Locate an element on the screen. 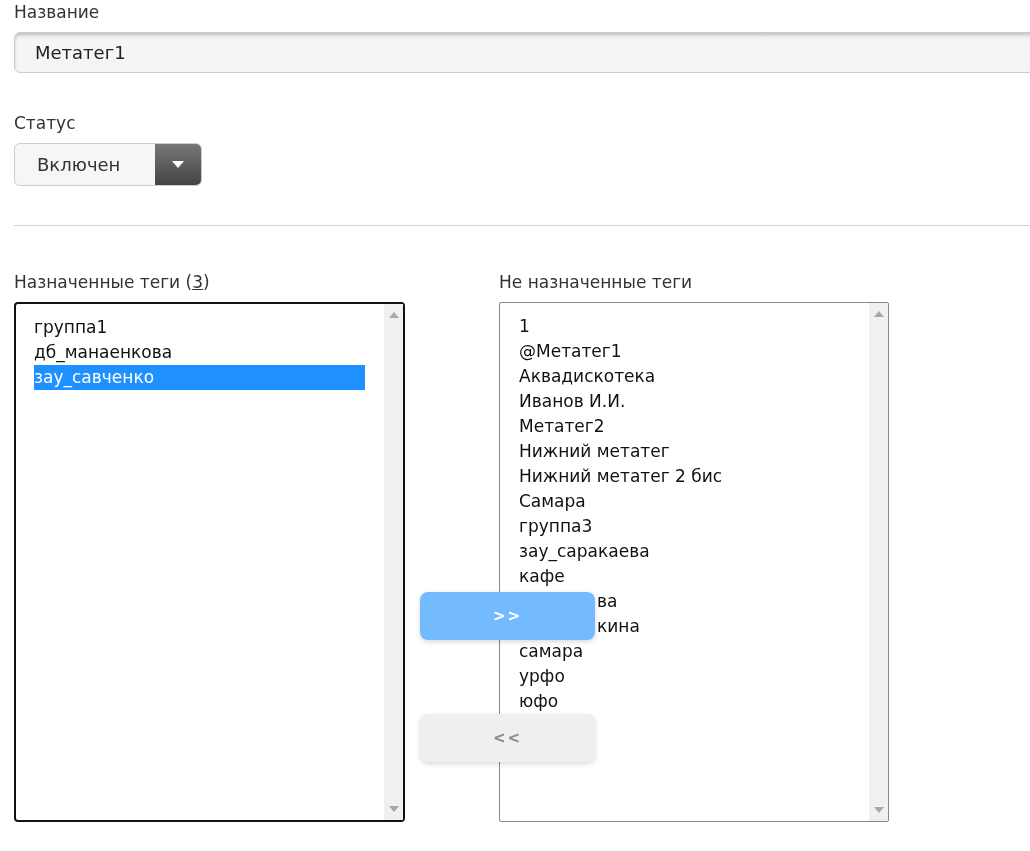 Image resolution: width=1030 pixels, height=852 pixels. list-item: Нижний метатег is located at coordinates (594, 451).